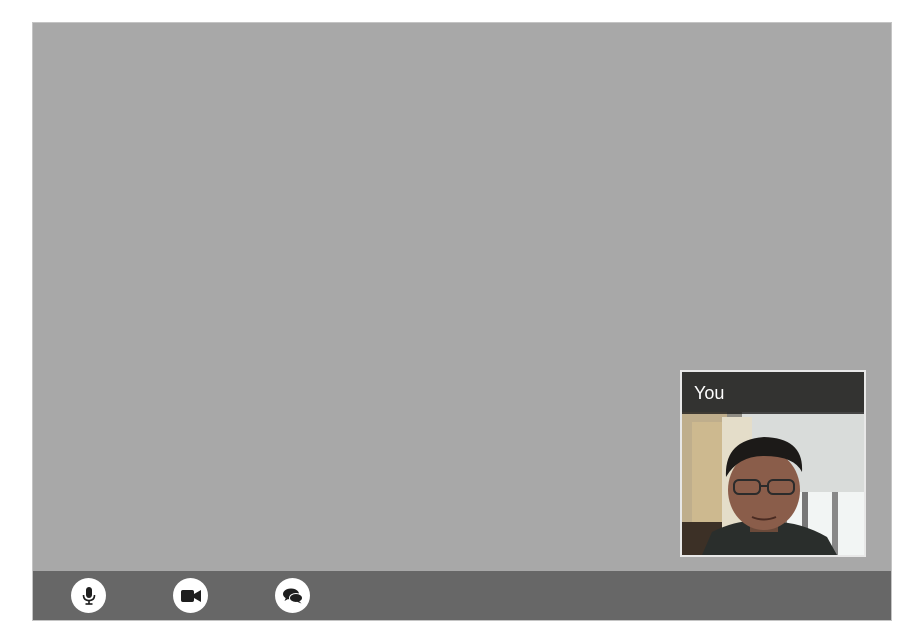  I want to click on chat-button, so click(292, 595).